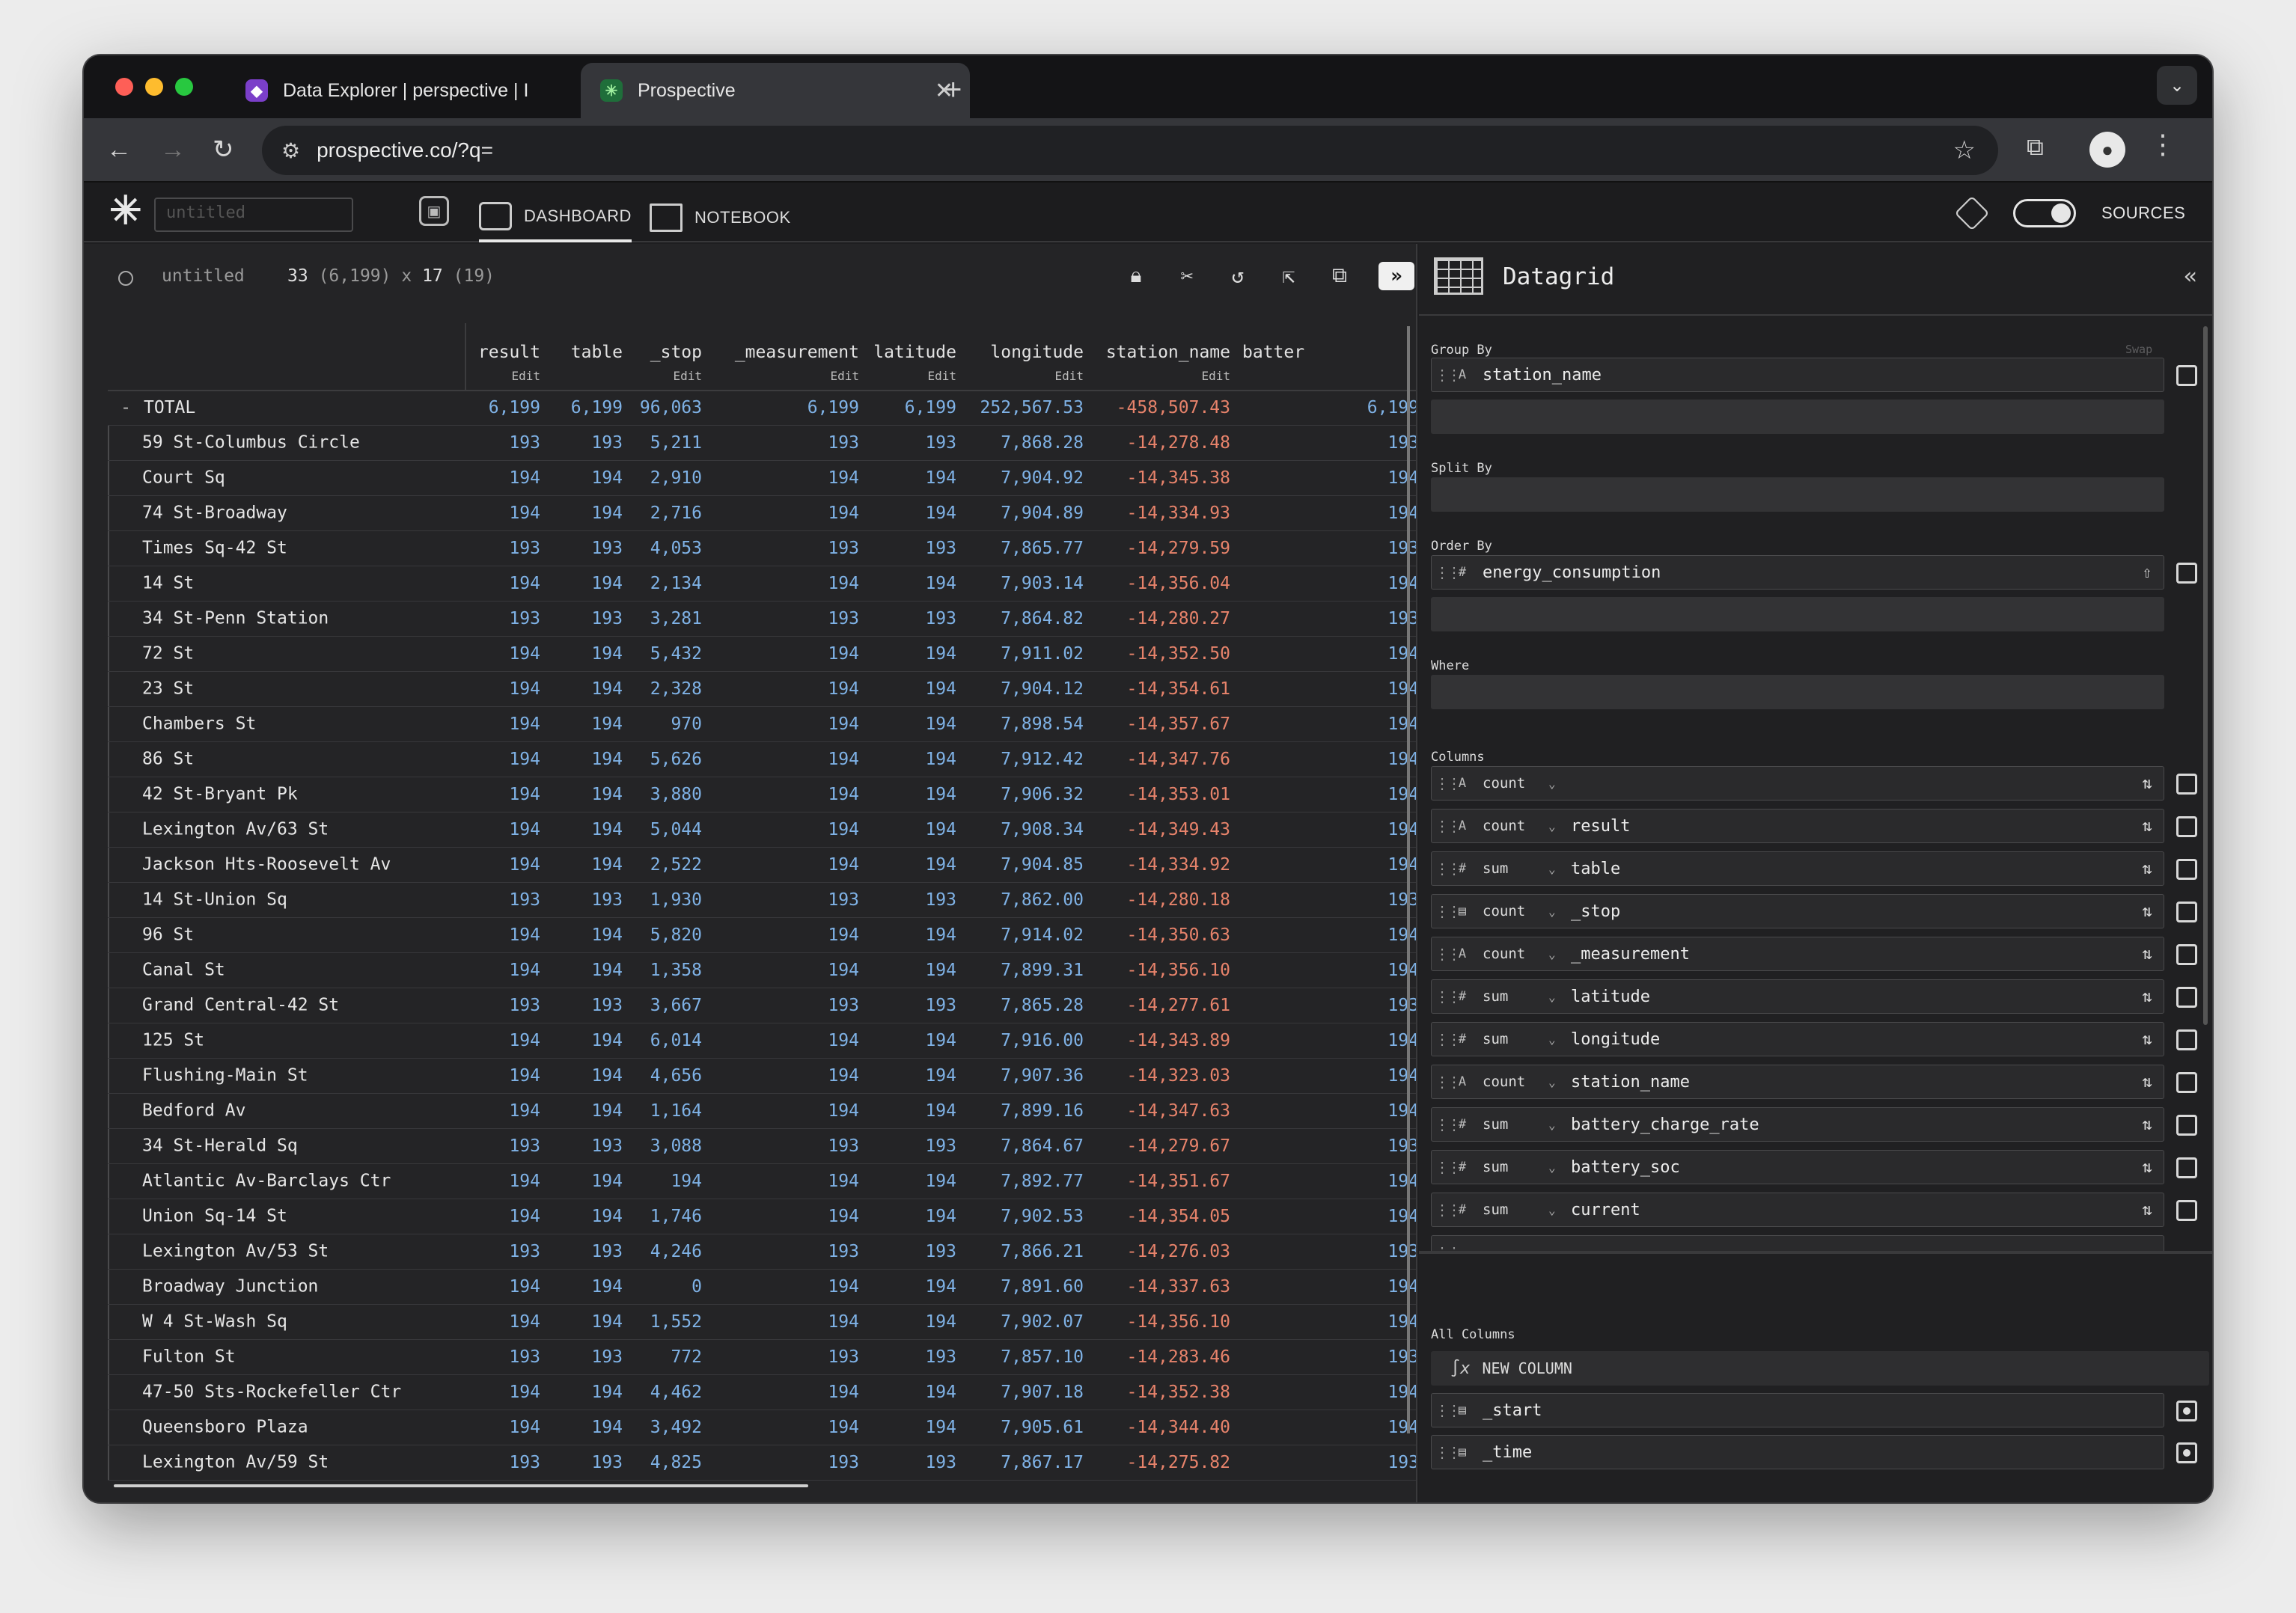  What do you see at coordinates (1187, 275) in the screenshot?
I see `clear-config-icon: ✂` at bounding box center [1187, 275].